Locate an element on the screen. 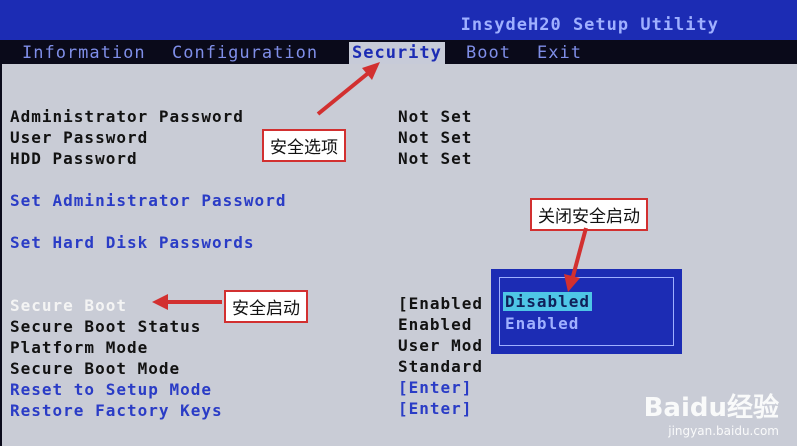  baidu-url: jingyan.baidu.com is located at coordinates (723, 431).